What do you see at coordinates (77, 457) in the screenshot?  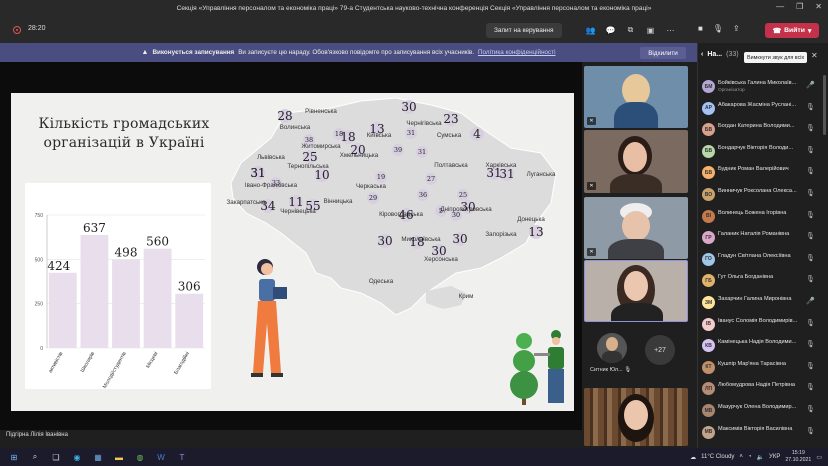 I see `edge-icon: ◉` at bounding box center [77, 457].